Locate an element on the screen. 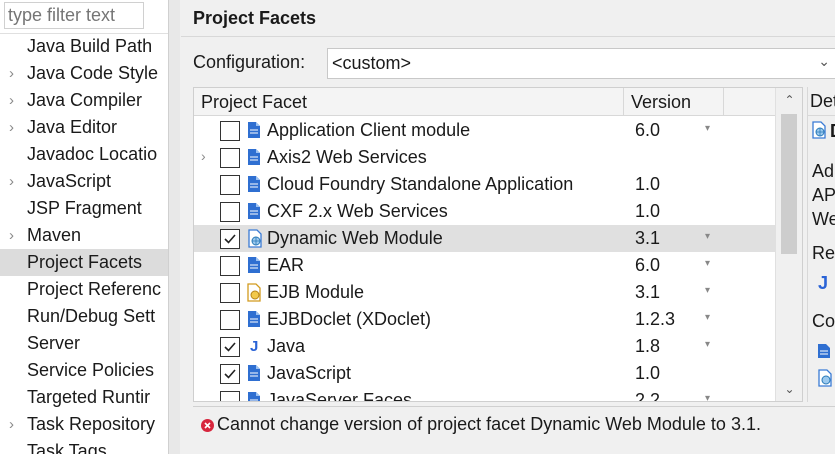  sidebar-item: Project Referenc is located at coordinates (84, 289).